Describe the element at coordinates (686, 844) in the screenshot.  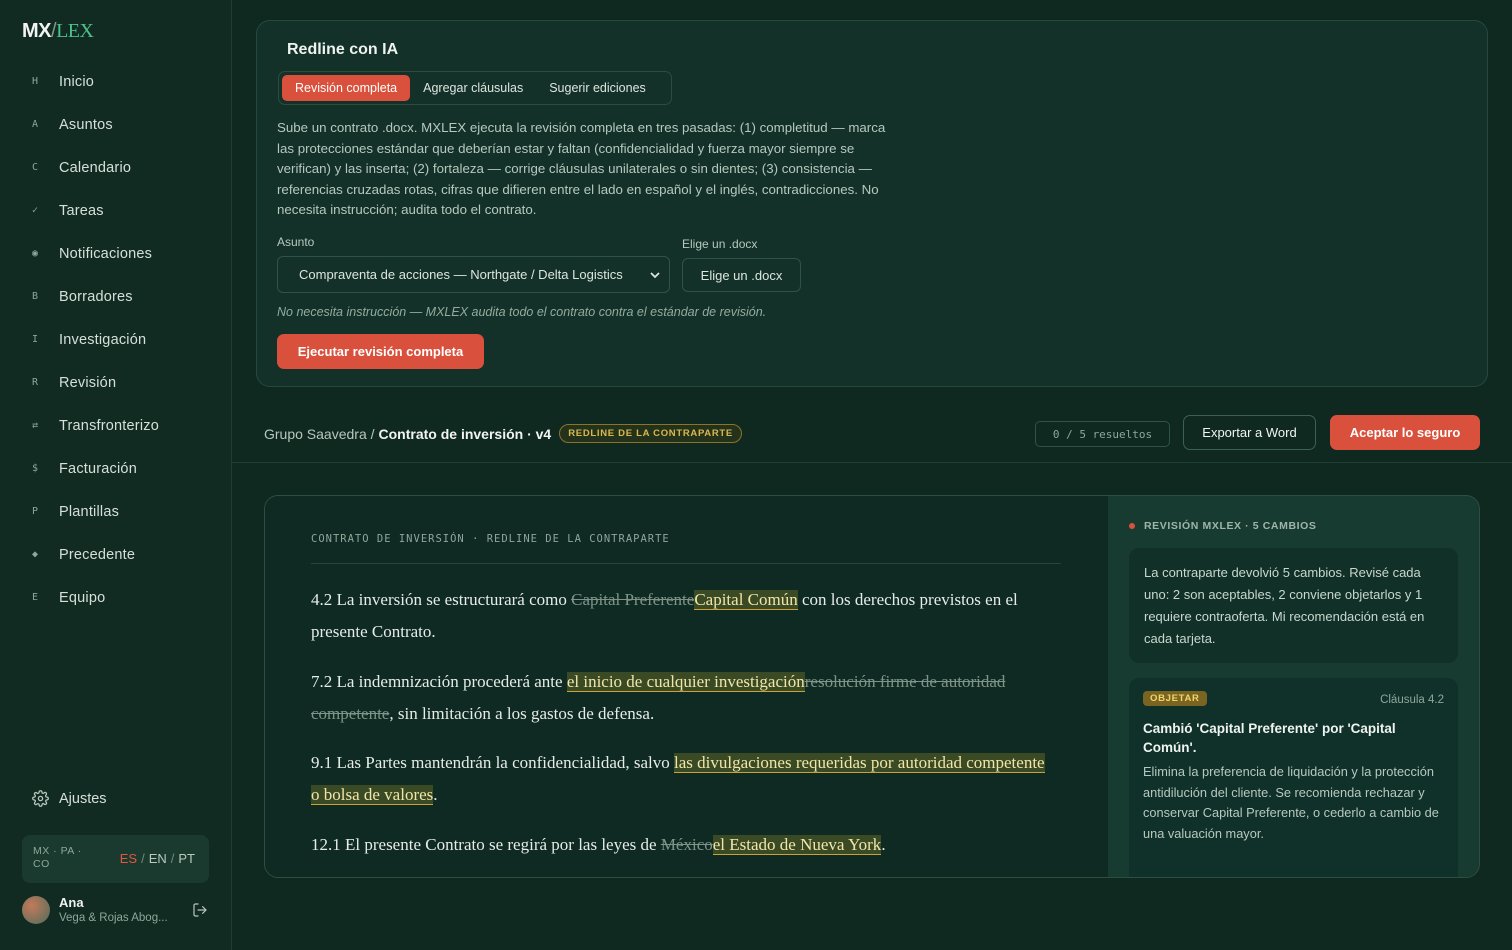
I see `deleted-text: México` at that location.